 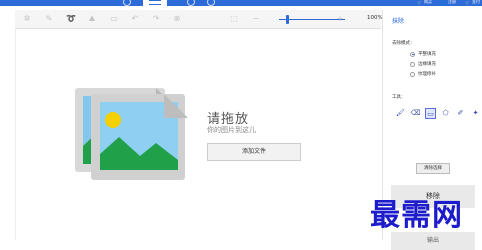 I want to click on eraser-tool-icon: ⌫, so click(x=415, y=113).